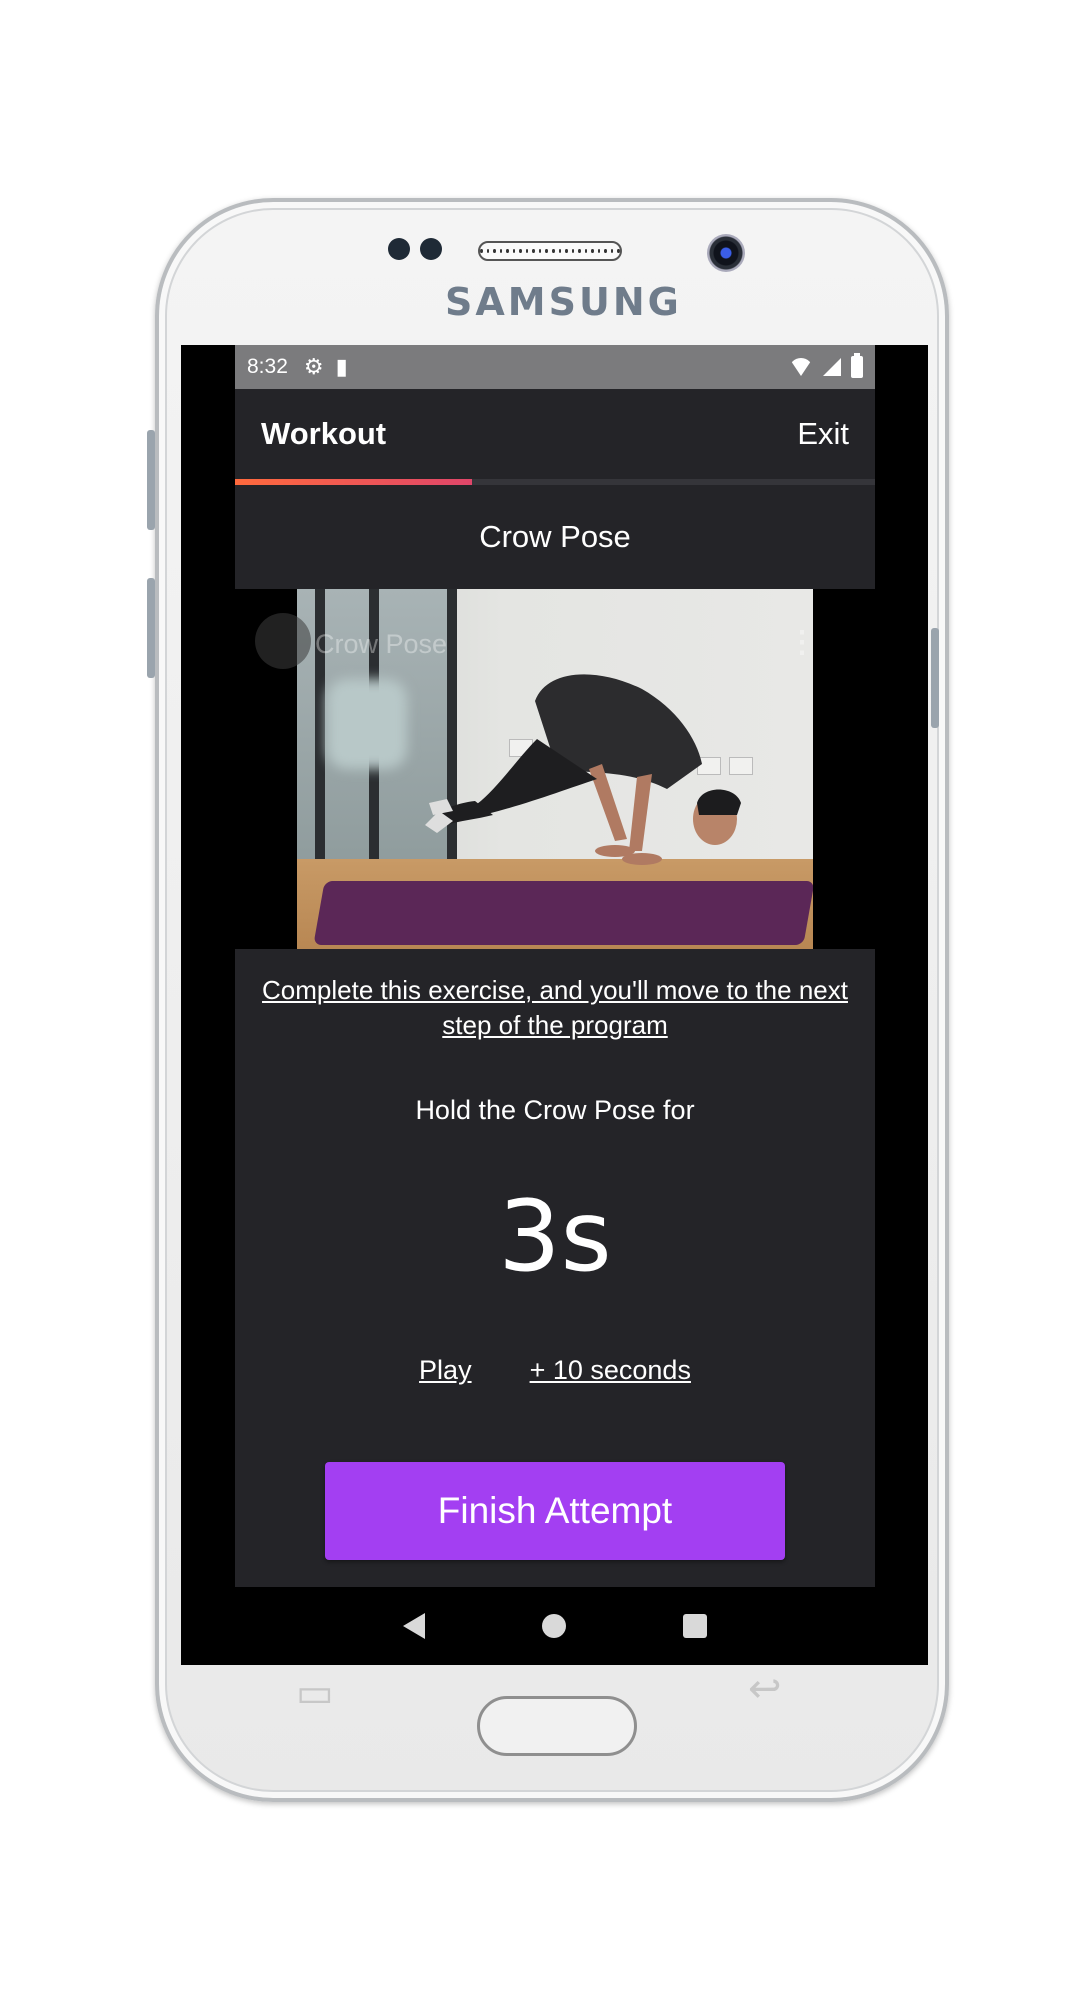  What do you see at coordinates (823, 434) in the screenshot?
I see `exit-button: Exit` at bounding box center [823, 434].